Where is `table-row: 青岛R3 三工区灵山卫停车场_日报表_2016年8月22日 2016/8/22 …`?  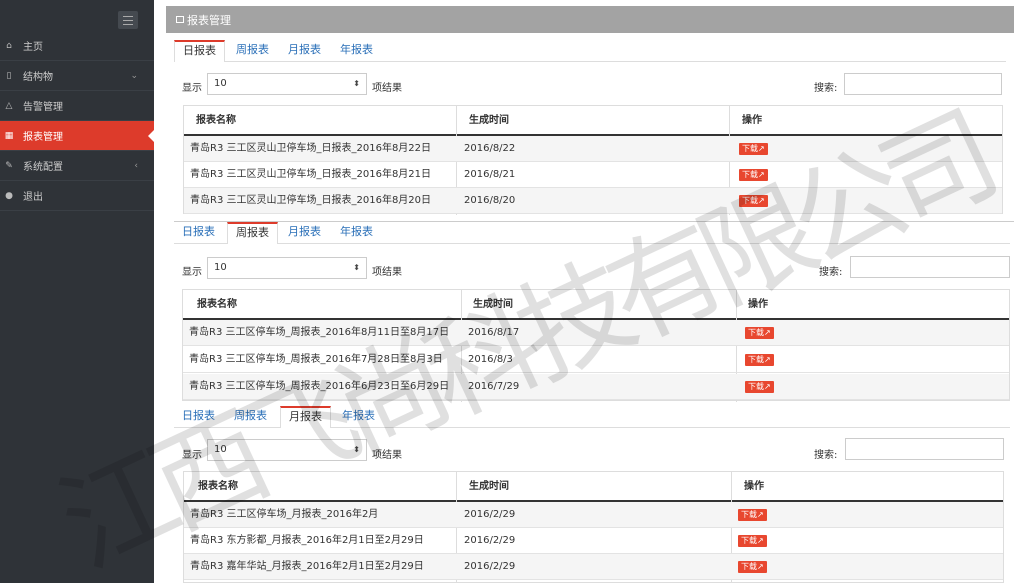 table-row: 青岛R3 三工区灵山卫停车场_日报表_2016年8月22日 2016/8/22 … is located at coordinates (593, 149).